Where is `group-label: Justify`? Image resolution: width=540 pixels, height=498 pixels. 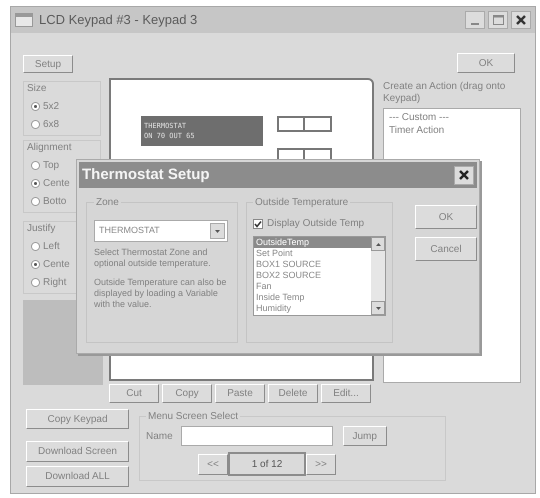 group-label: Justify is located at coordinates (41, 229).